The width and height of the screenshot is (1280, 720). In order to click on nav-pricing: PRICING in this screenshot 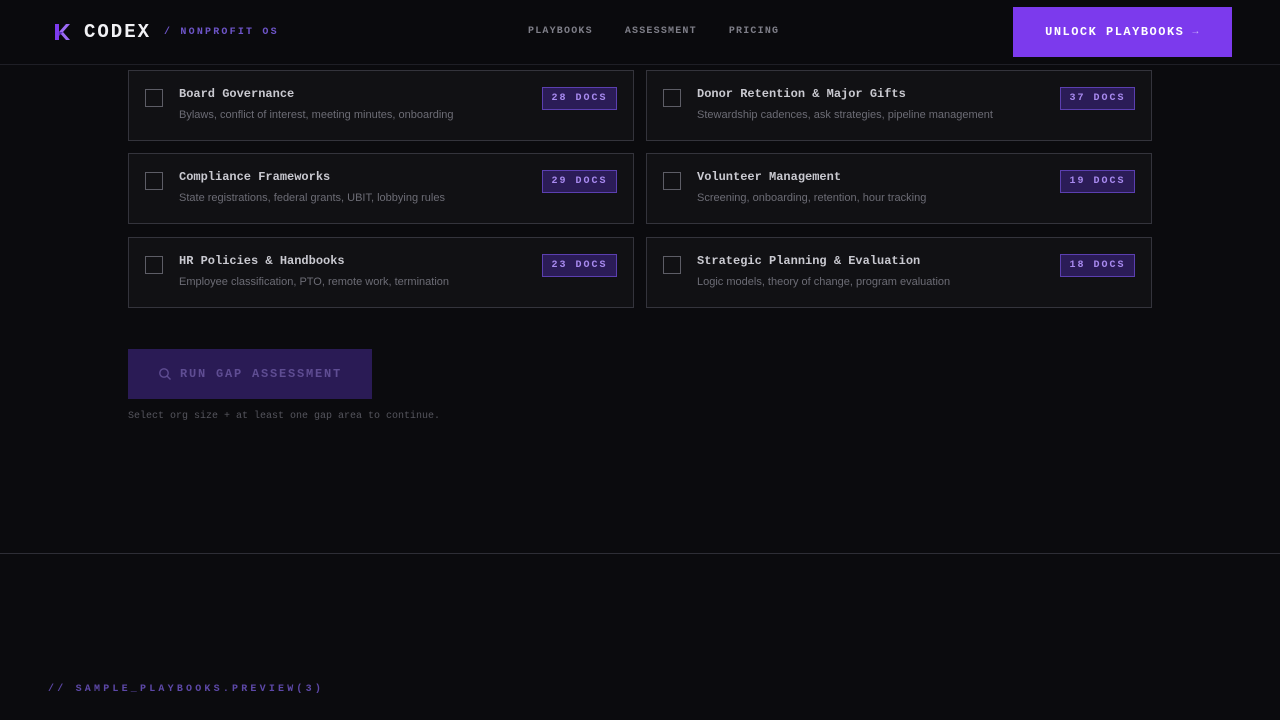, I will do `click(754, 31)`.